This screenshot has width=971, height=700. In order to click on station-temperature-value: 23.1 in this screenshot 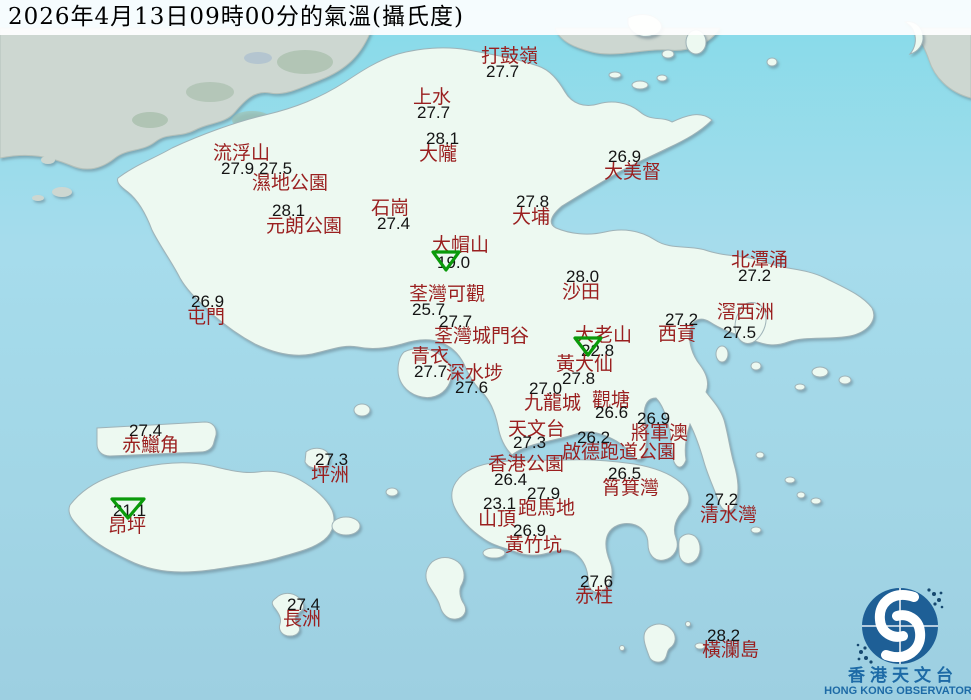, I will do `click(500, 503)`.